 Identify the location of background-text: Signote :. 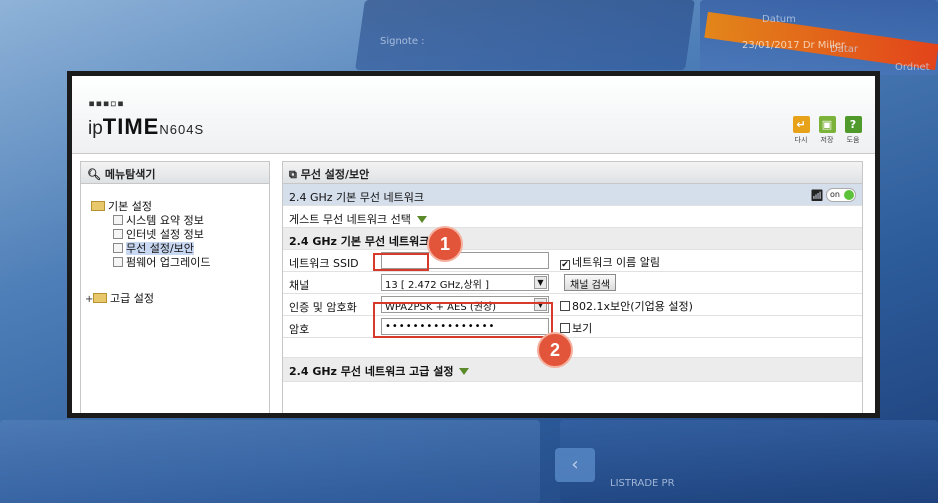
(402, 41).